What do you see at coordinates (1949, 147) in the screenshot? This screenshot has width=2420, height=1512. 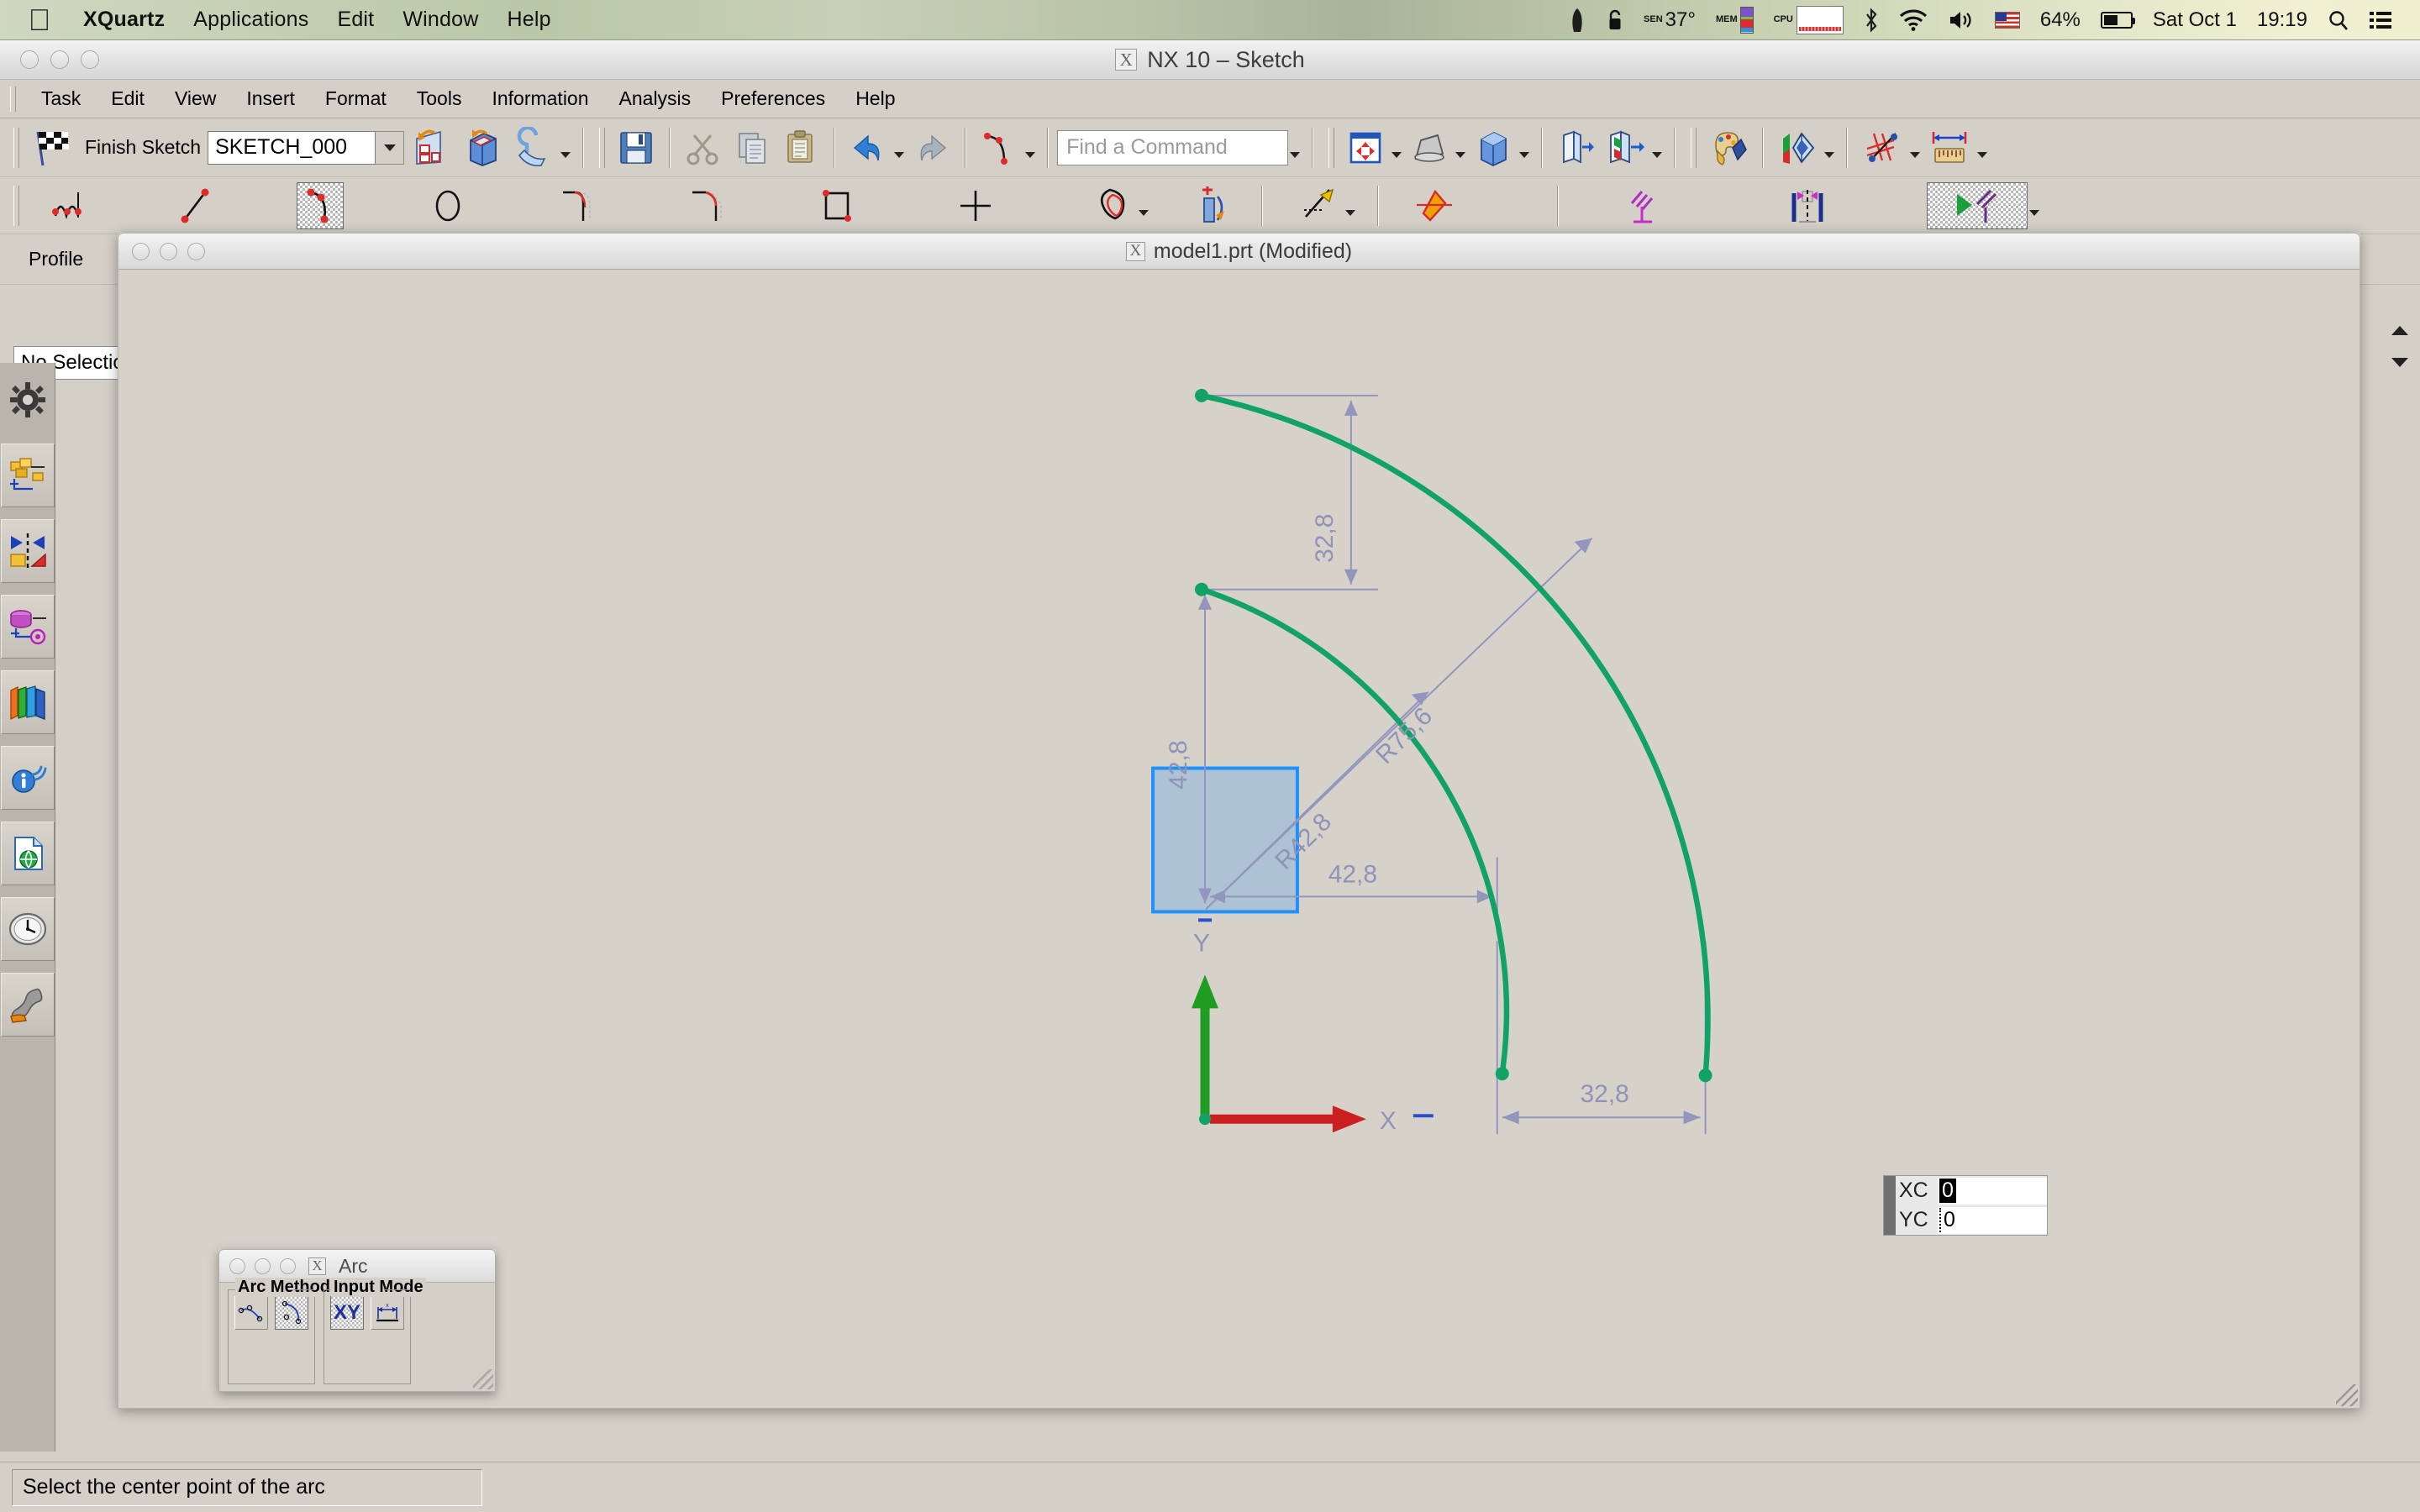 I see `sketch-dimension-button` at bounding box center [1949, 147].